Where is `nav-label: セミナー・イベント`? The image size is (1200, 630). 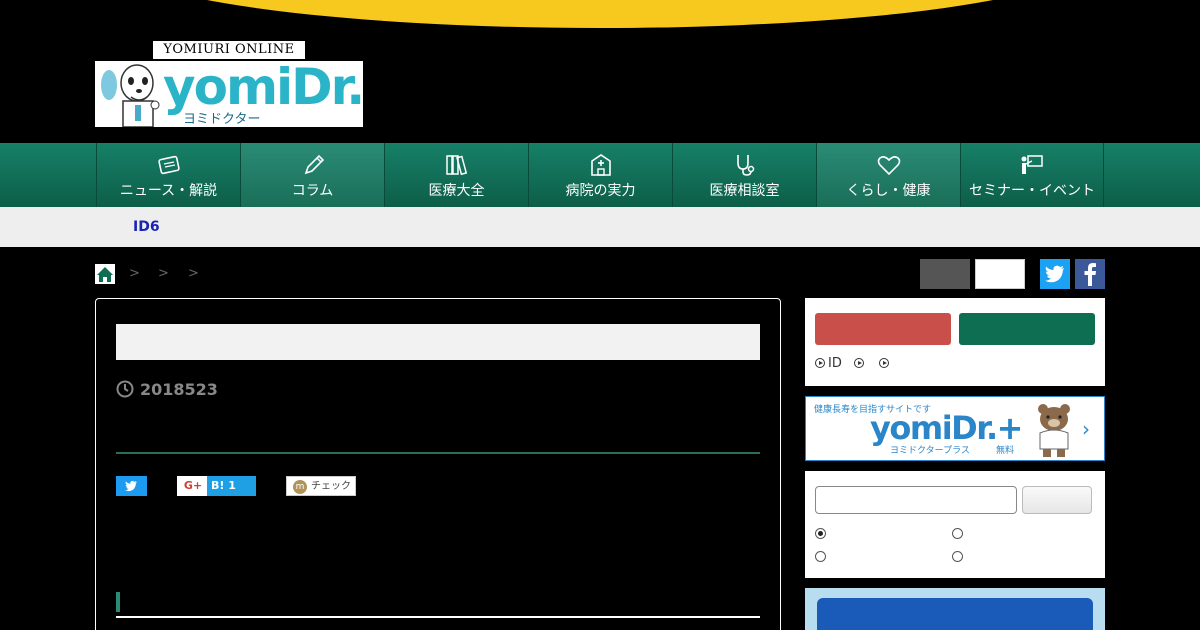
nav-label: セミナー・イベント is located at coordinates (1032, 191).